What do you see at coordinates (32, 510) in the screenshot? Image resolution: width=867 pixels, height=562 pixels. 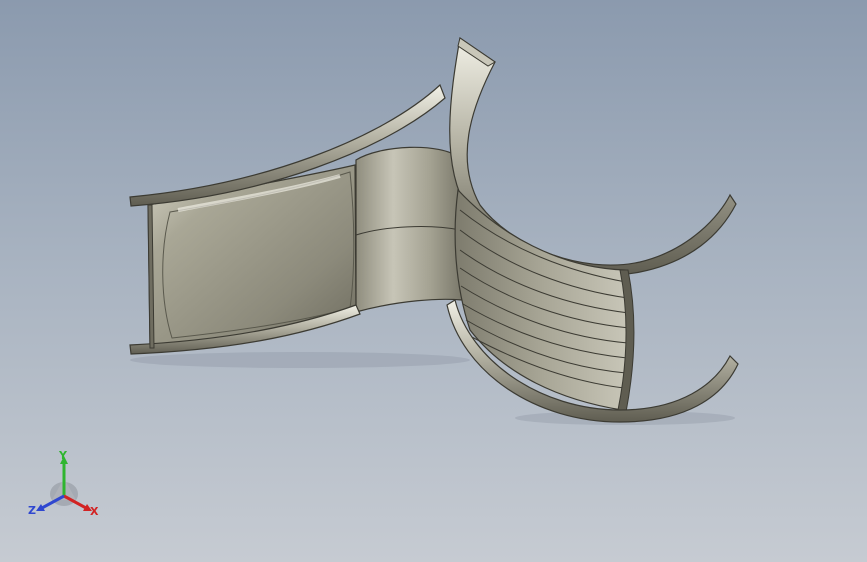 I see `z-axis-label: Z` at bounding box center [32, 510].